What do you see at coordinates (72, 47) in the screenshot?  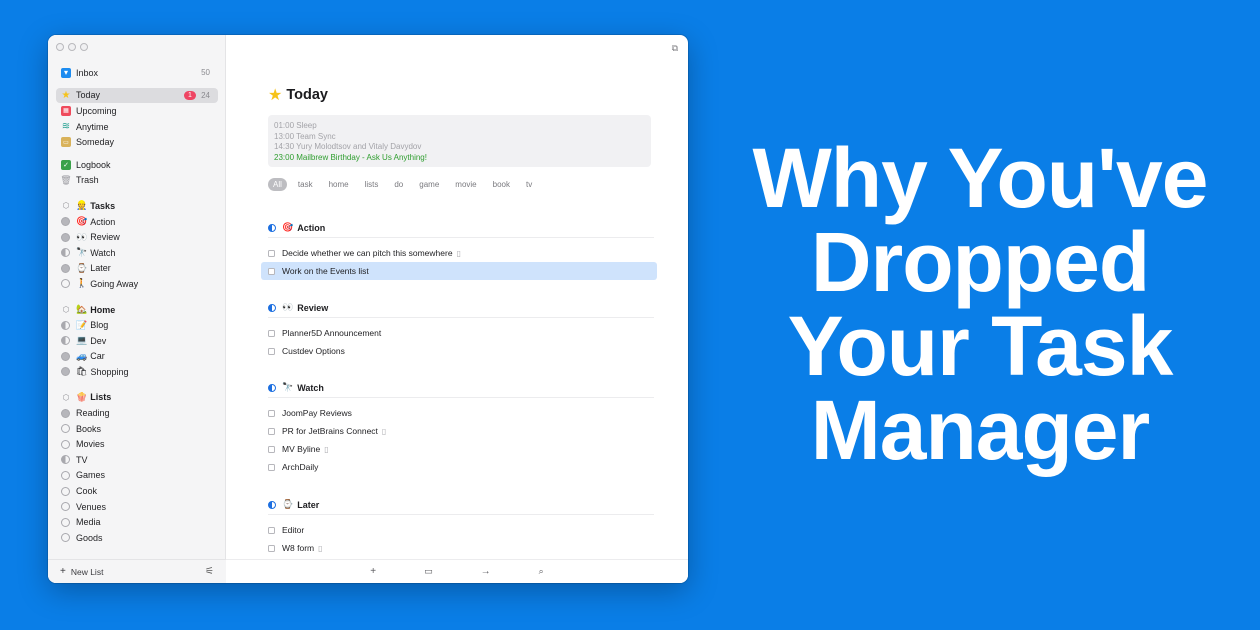 I see `minimize-window-button` at bounding box center [72, 47].